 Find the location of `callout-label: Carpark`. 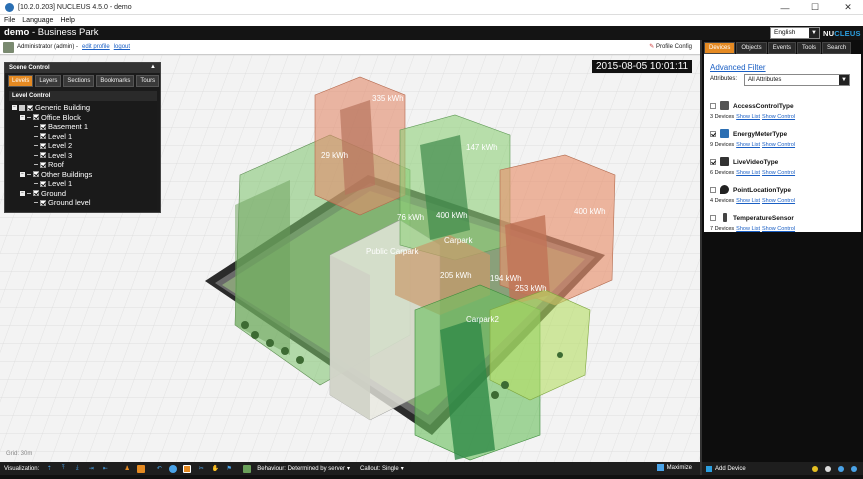

callout-label: Carpark is located at coordinates (458, 240).